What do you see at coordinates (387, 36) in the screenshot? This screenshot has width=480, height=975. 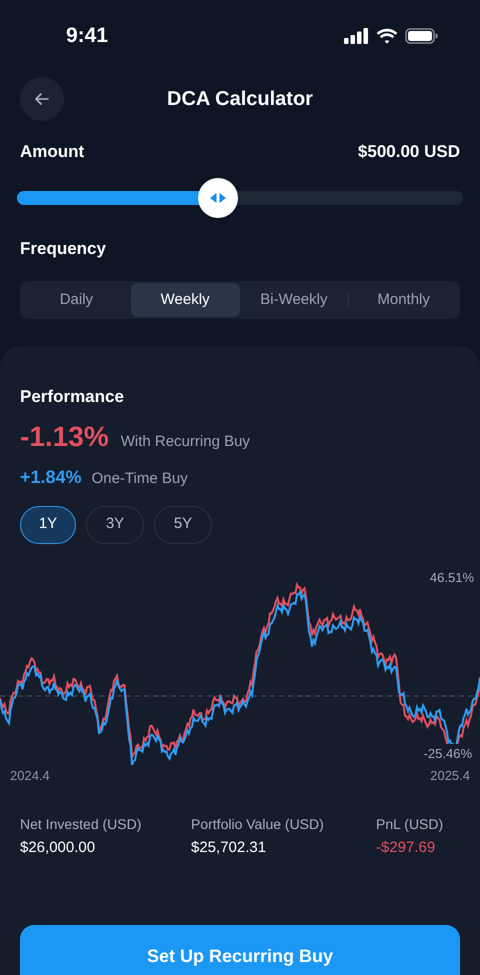 I see `wifi-icon` at bounding box center [387, 36].